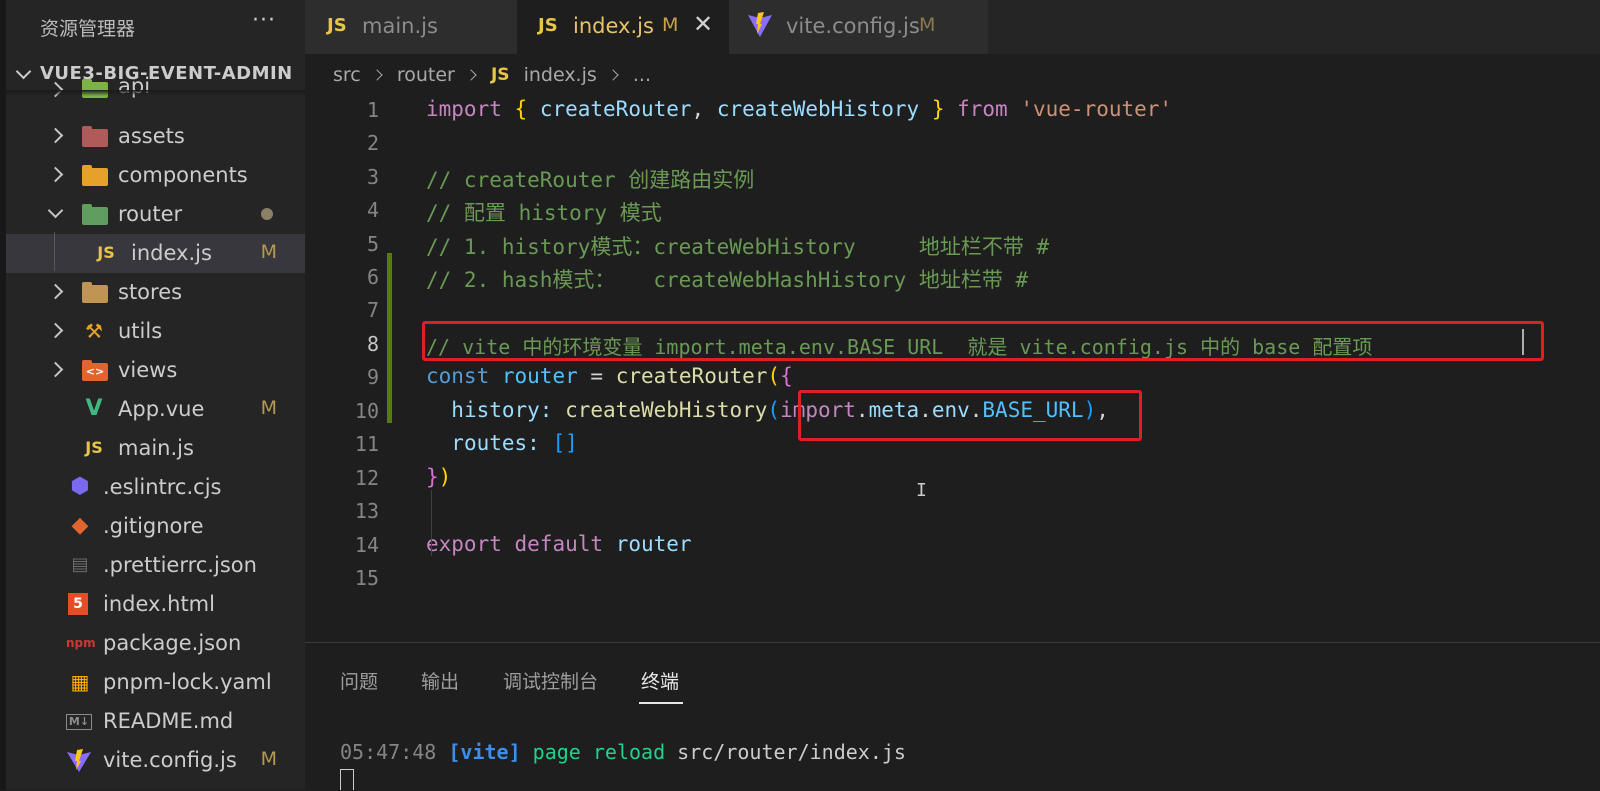 The image size is (1600, 791). What do you see at coordinates (660, 680) in the screenshot?
I see `tab-terminal: 终端` at bounding box center [660, 680].